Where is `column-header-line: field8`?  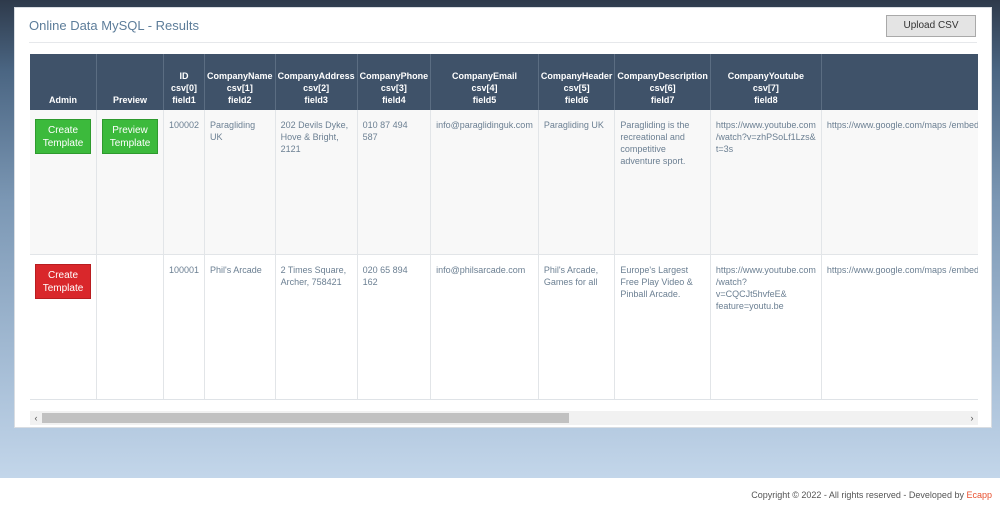 column-header-line: field8 is located at coordinates (766, 100).